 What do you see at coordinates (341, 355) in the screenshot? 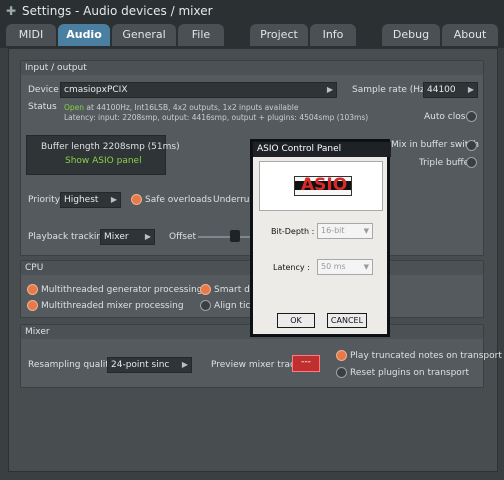
I see `play-truncated-toggle` at bounding box center [341, 355].